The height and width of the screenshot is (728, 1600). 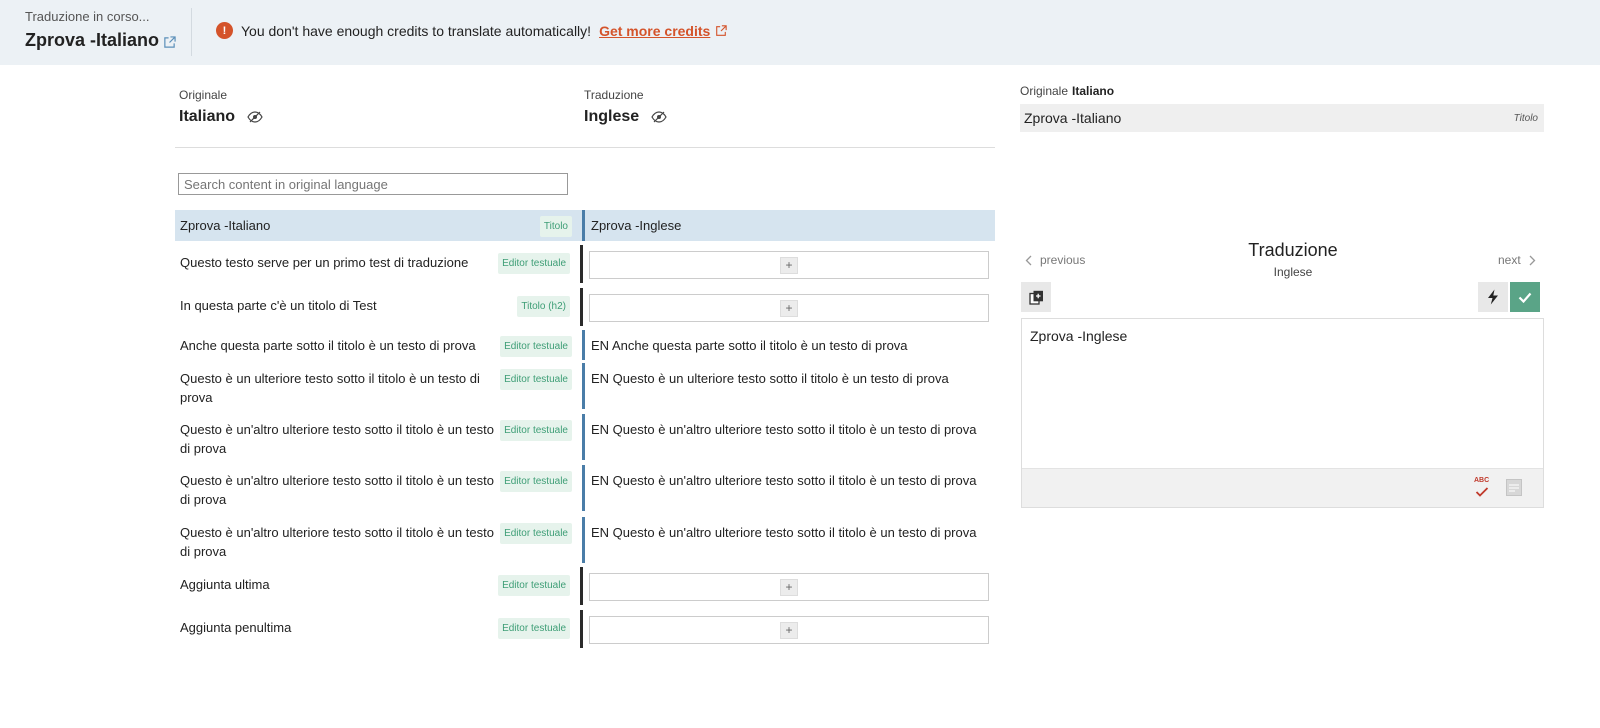 What do you see at coordinates (1282, 413) in the screenshot?
I see `translation-editor: Zprova -Inglese ABC` at bounding box center [1282, 413].